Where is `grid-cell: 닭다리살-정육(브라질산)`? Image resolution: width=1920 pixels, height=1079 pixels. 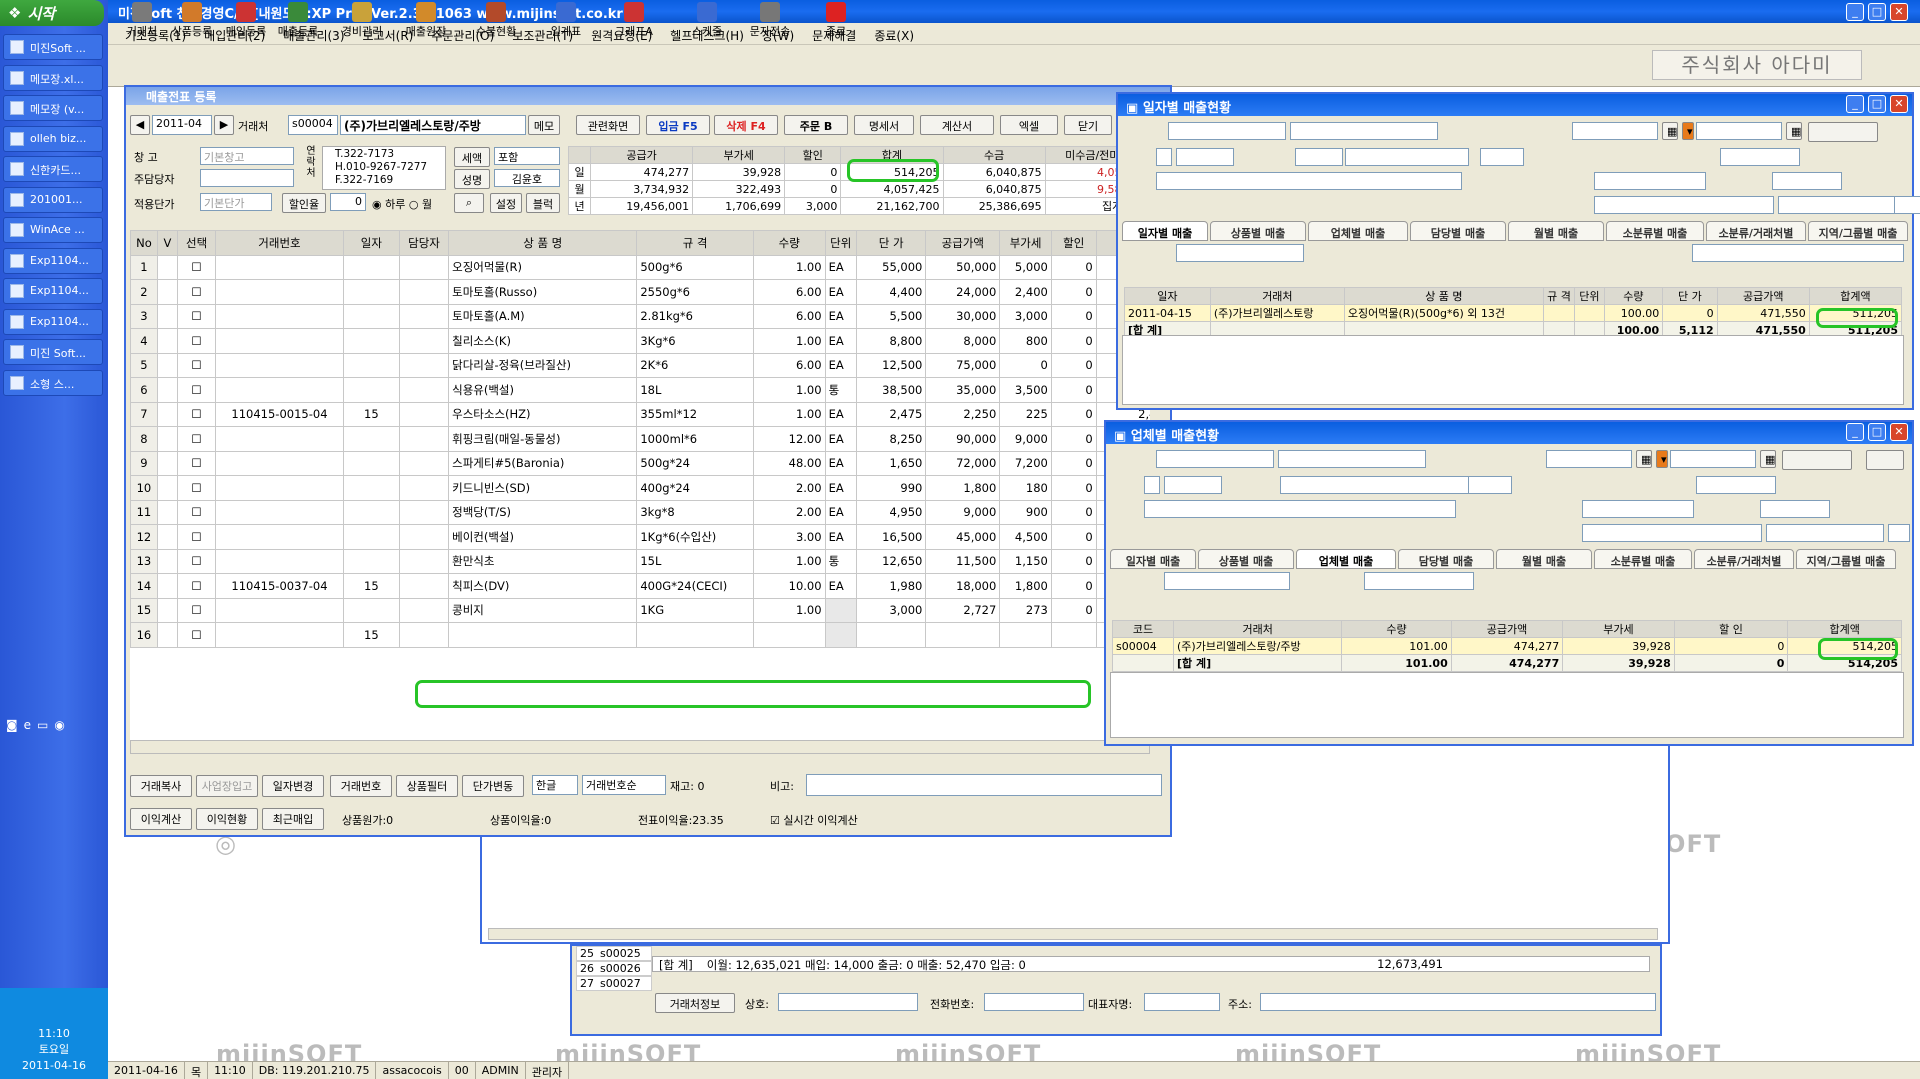
grid-cell: 닭다리살-정육(브라질산) is located at coordinates (543, 365).